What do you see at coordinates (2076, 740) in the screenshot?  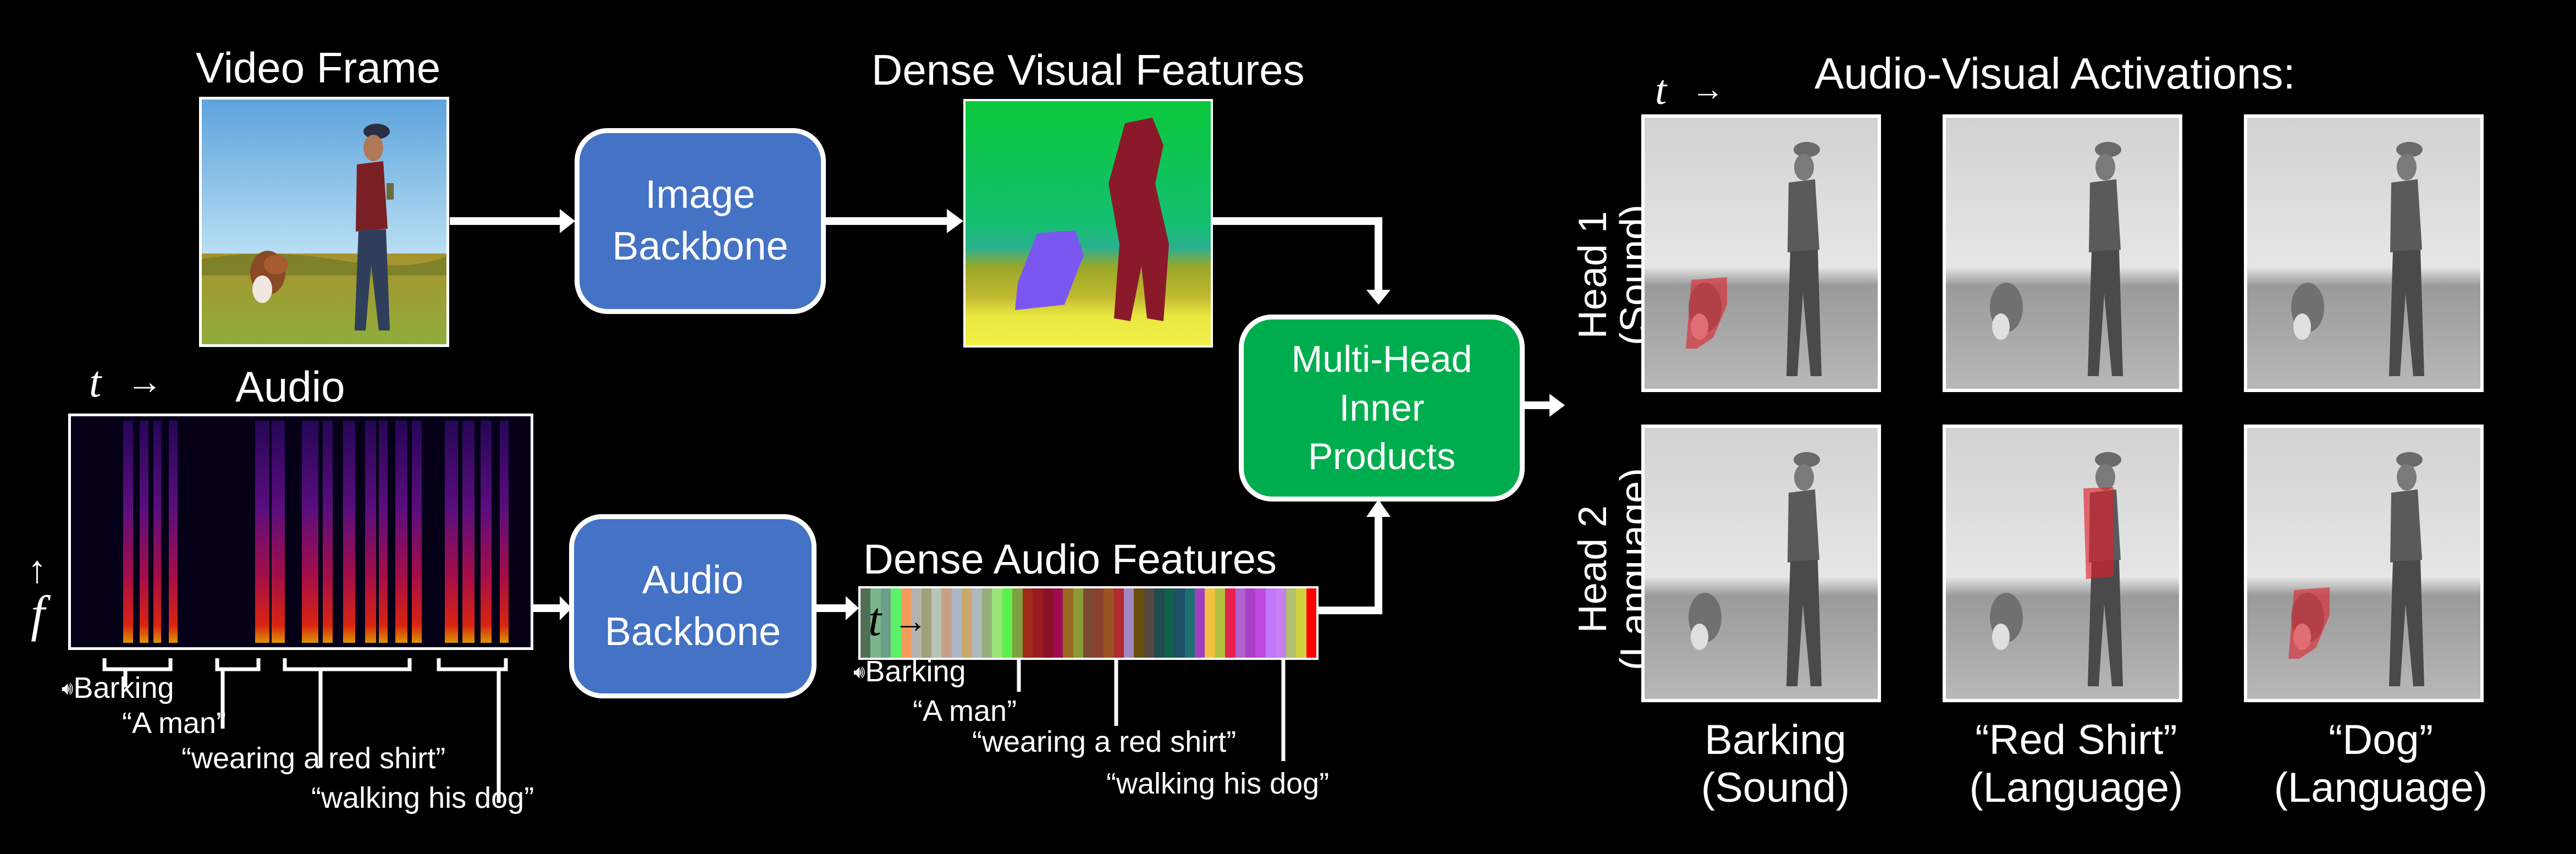 I see `caption-red-shirt-line1: “Red Shirt”` at bounding box center [2076, 740].